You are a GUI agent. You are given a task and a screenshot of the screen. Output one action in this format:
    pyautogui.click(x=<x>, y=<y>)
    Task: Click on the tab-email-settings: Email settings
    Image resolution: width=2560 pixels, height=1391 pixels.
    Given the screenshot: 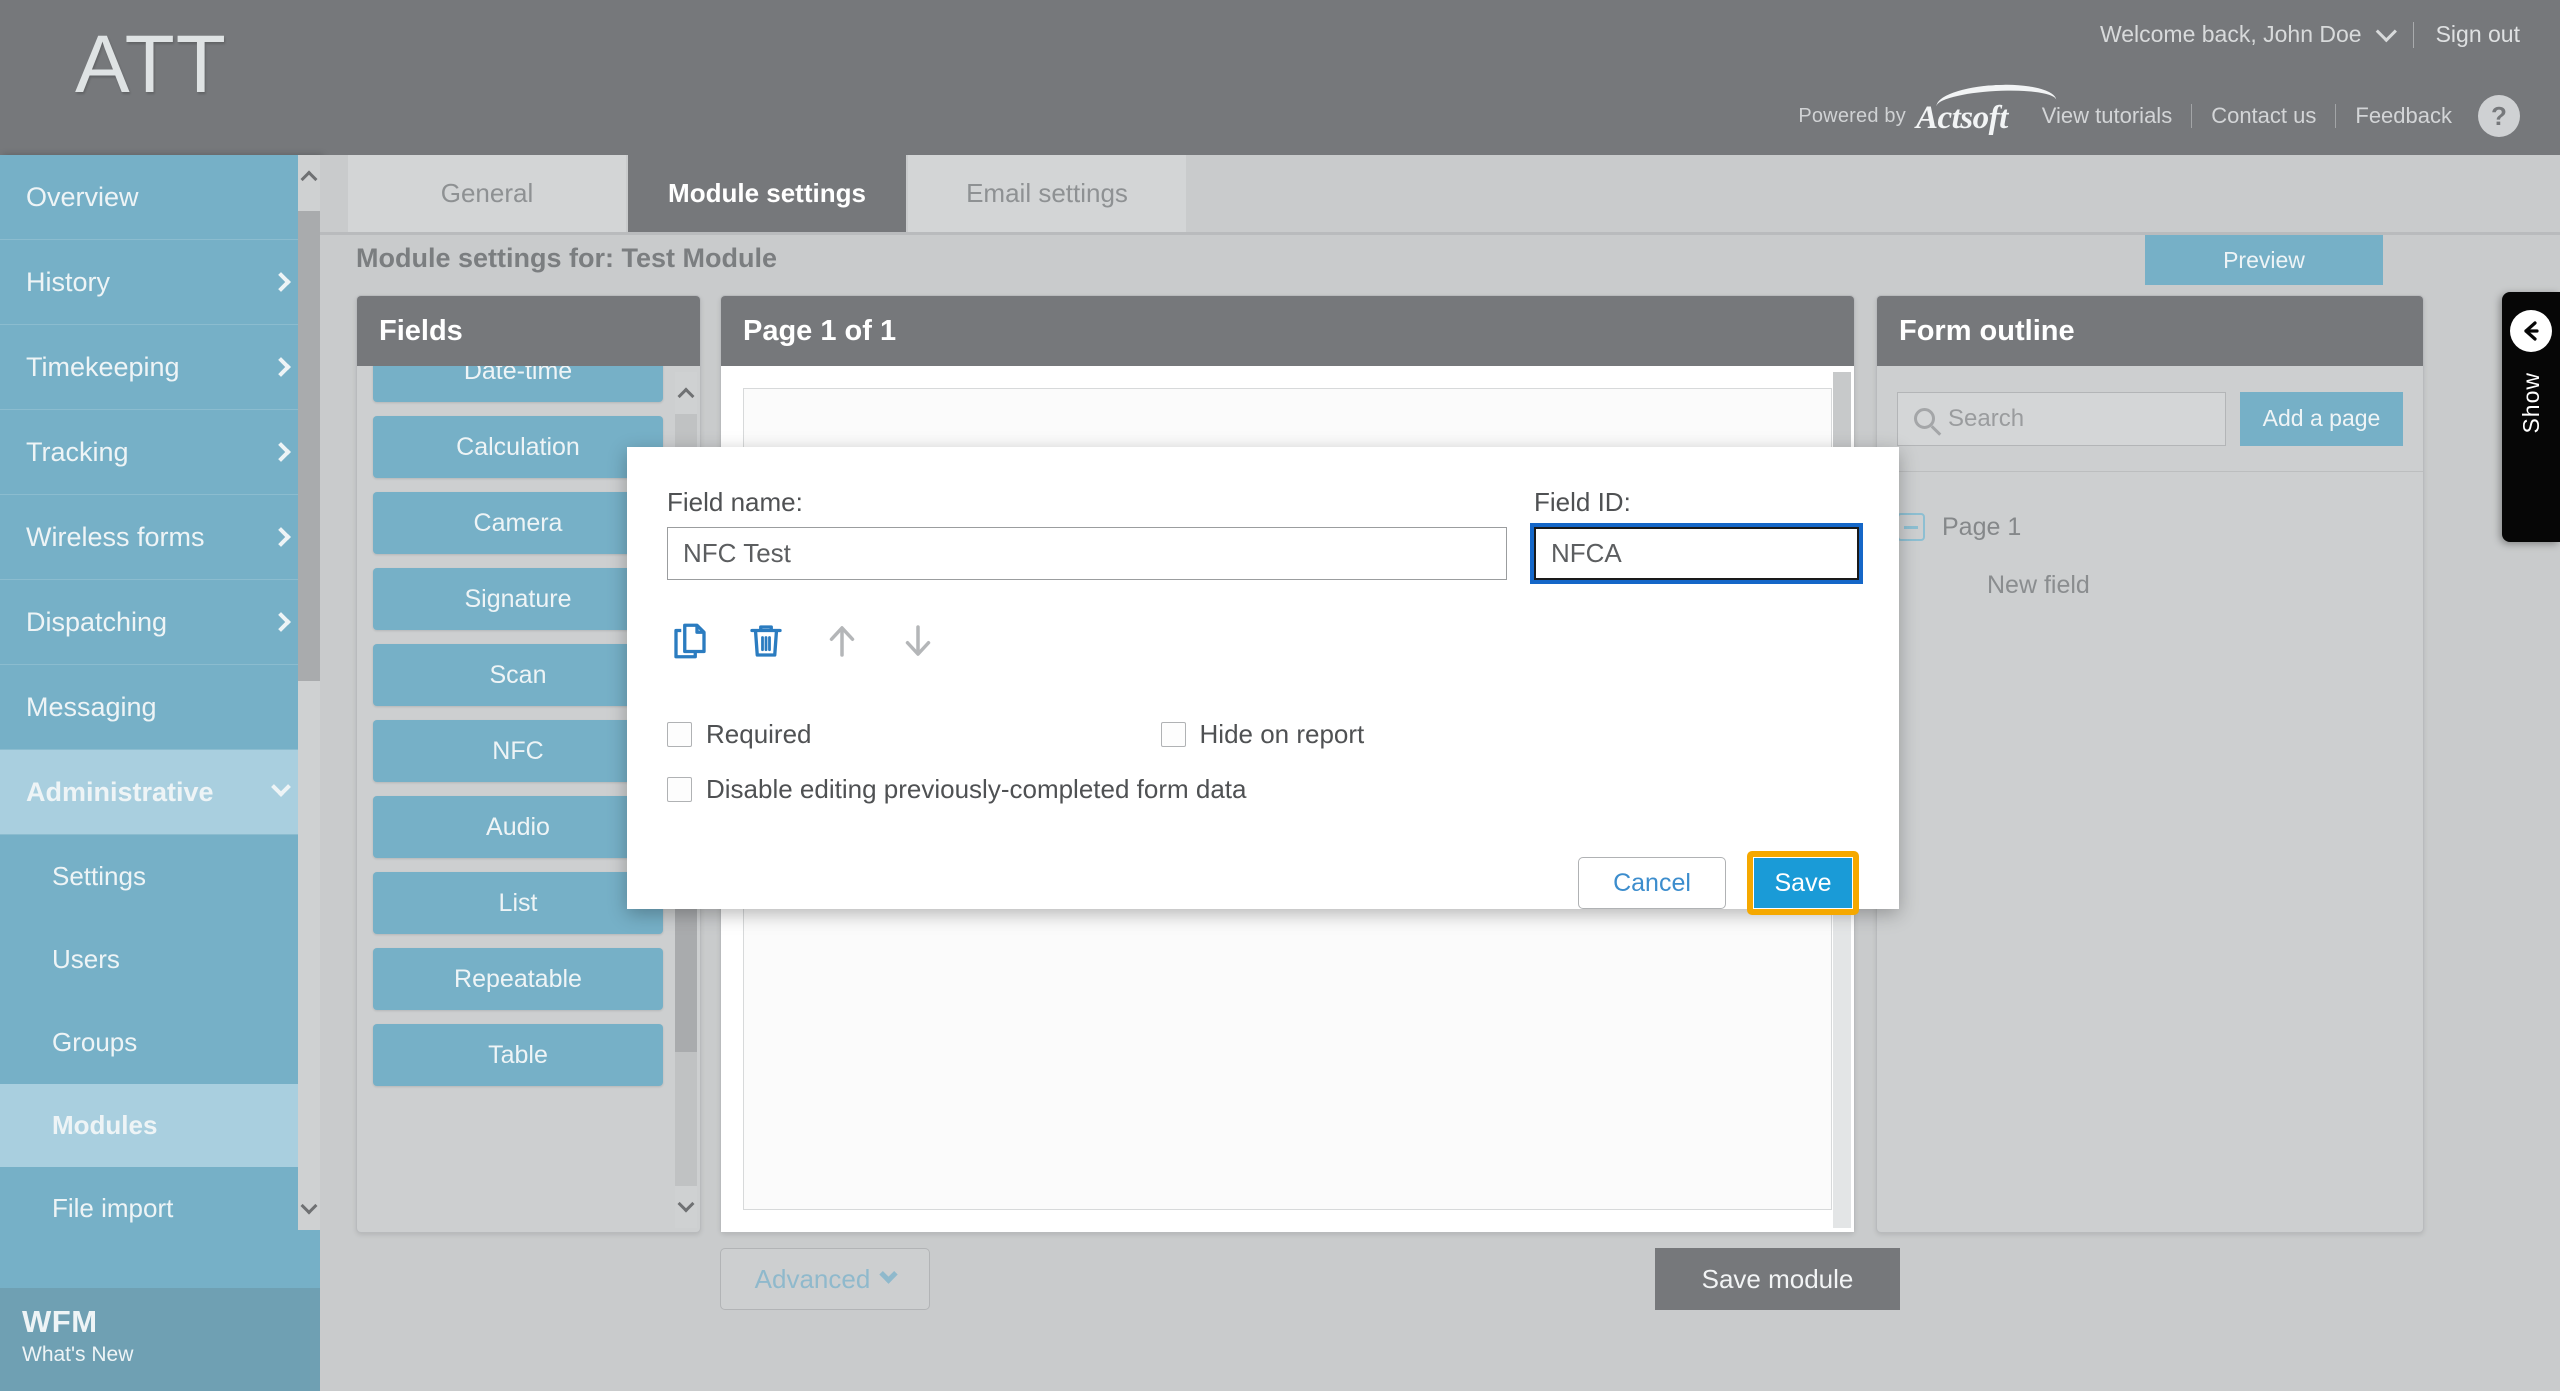 What is the action you would take?
    pyautogui.click(x=1048, y=193)
    